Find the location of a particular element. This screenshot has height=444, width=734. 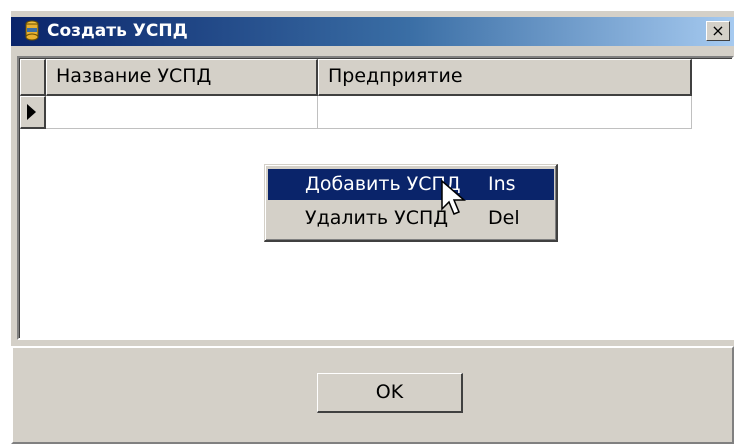

column-header-enterprise: Предприятие is located at coordinates (505, 77).